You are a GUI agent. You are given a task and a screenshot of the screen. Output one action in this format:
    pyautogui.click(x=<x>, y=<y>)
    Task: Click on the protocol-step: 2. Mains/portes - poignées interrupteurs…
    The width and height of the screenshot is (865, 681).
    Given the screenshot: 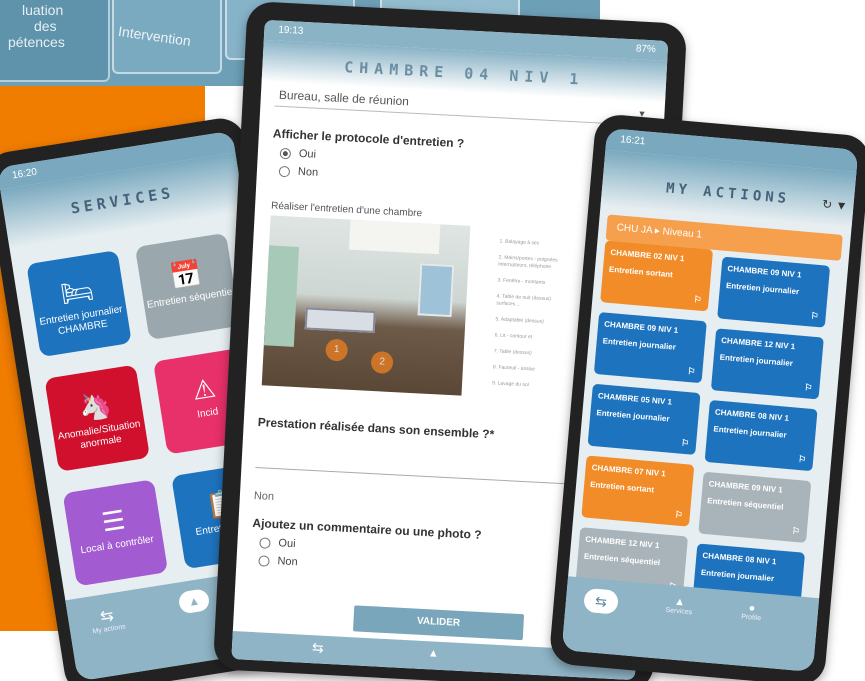 What is the action you would take?
    pyautogui.click(x=528, y=262)
    